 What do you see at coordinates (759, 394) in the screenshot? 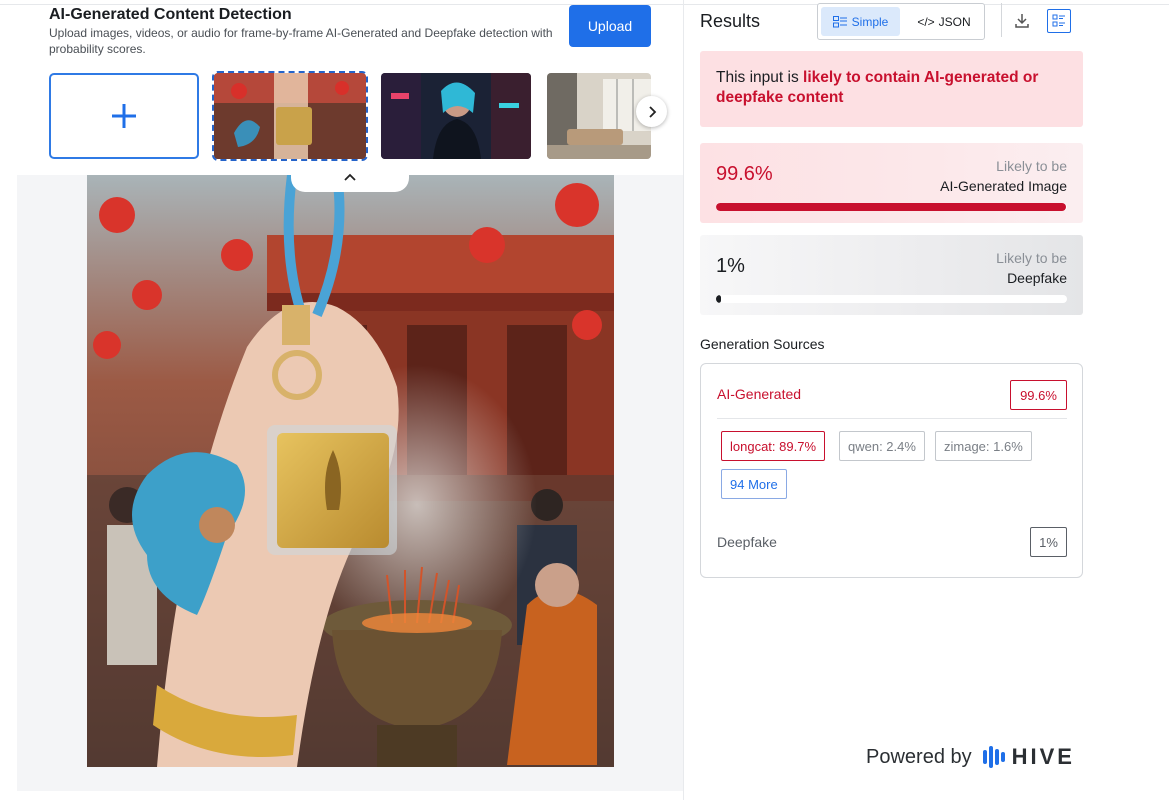
I see `gen-ai-label: AI-Generated` at bounding box center [759, 394].